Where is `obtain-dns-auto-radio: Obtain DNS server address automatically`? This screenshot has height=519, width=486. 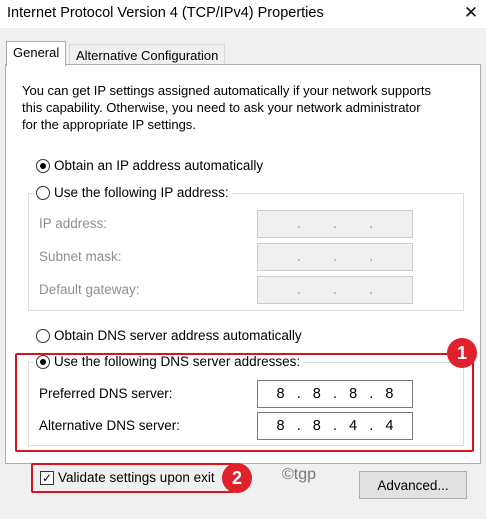 obtain-dns-auto-radio: Obtain DNS server address automatically is located at coordinates (169, 335).